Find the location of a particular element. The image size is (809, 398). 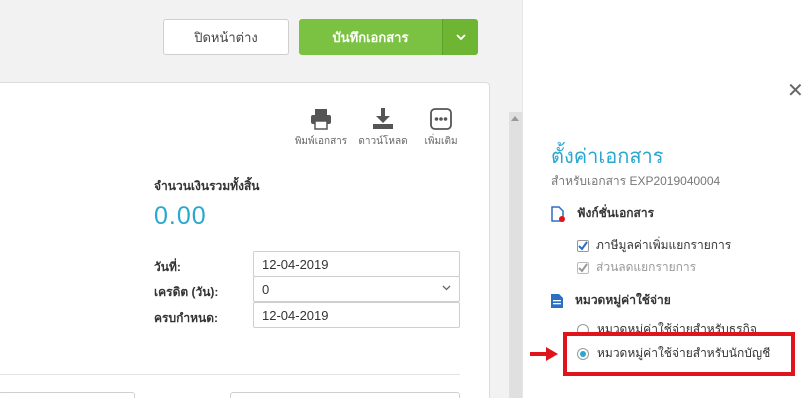

document-functions-heading: ฟังก์ชั่นเอกสาร is located at coordinates (602, 213).